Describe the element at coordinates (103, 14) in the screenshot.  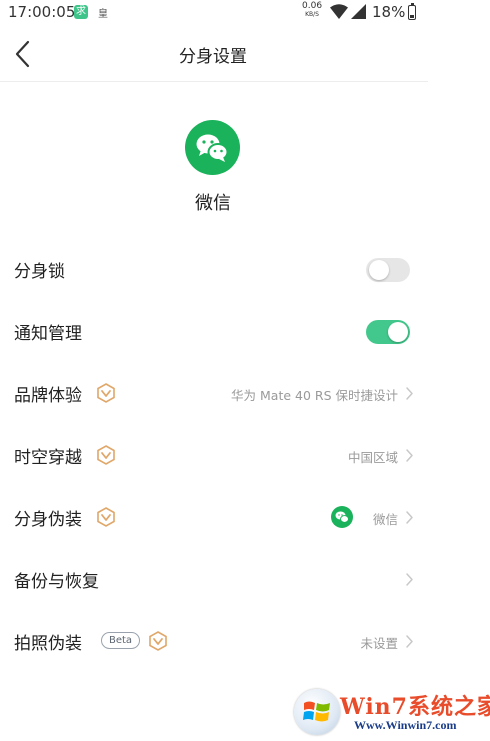
I see `notification-app-icon-2: 皇` at that location.